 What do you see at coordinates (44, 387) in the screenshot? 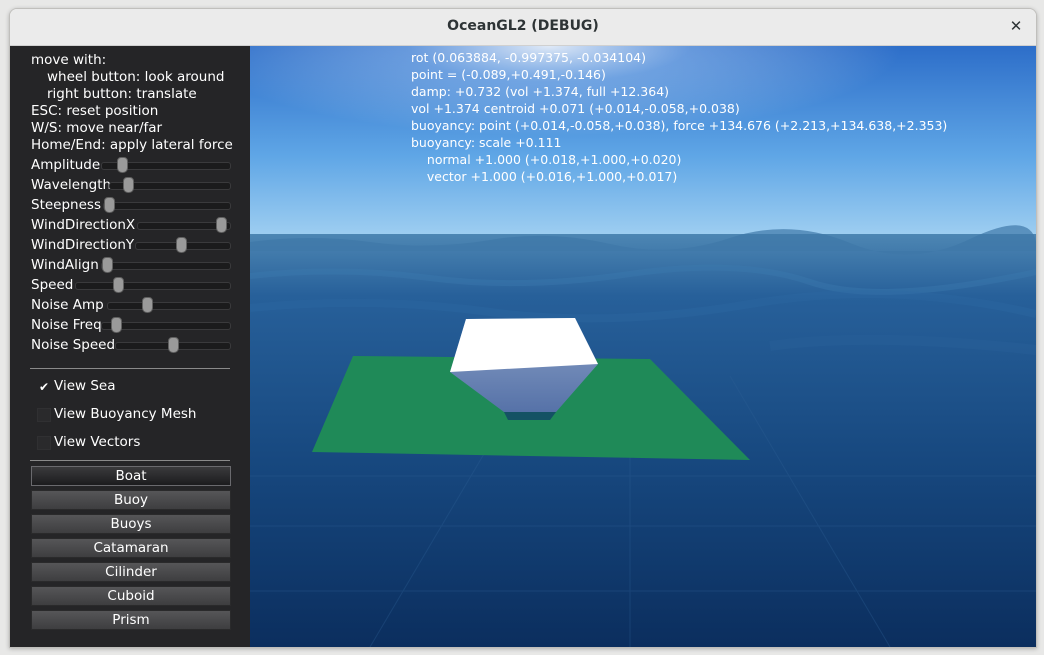
I see `checkmark-icon: ✔` at bounding box center [44, 387].